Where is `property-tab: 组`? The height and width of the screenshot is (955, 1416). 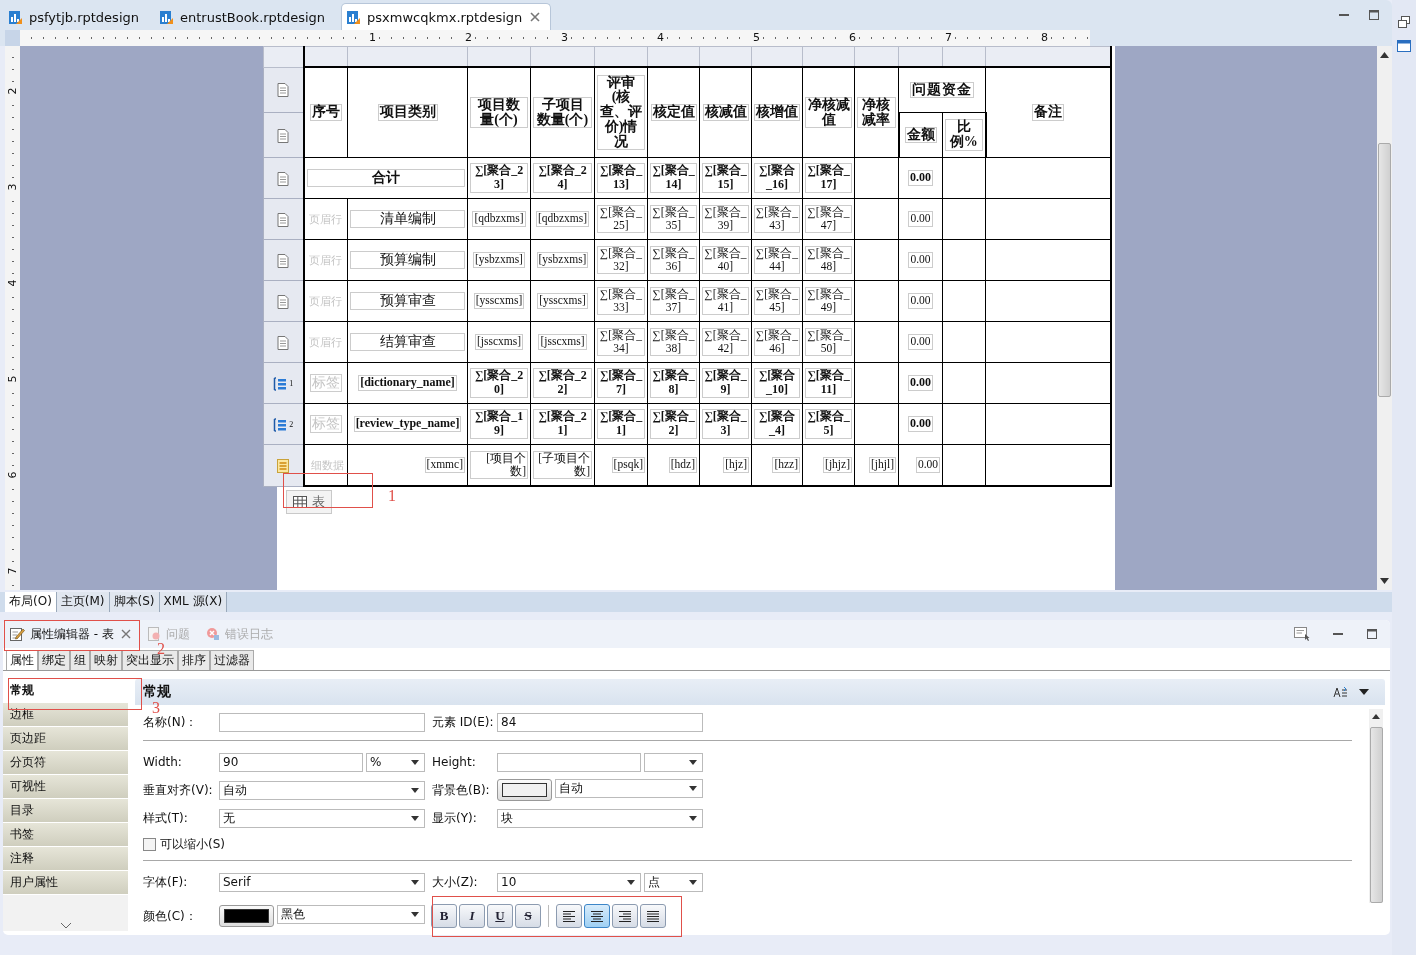 property-tab: 组 is located at coordinates (80, 660).